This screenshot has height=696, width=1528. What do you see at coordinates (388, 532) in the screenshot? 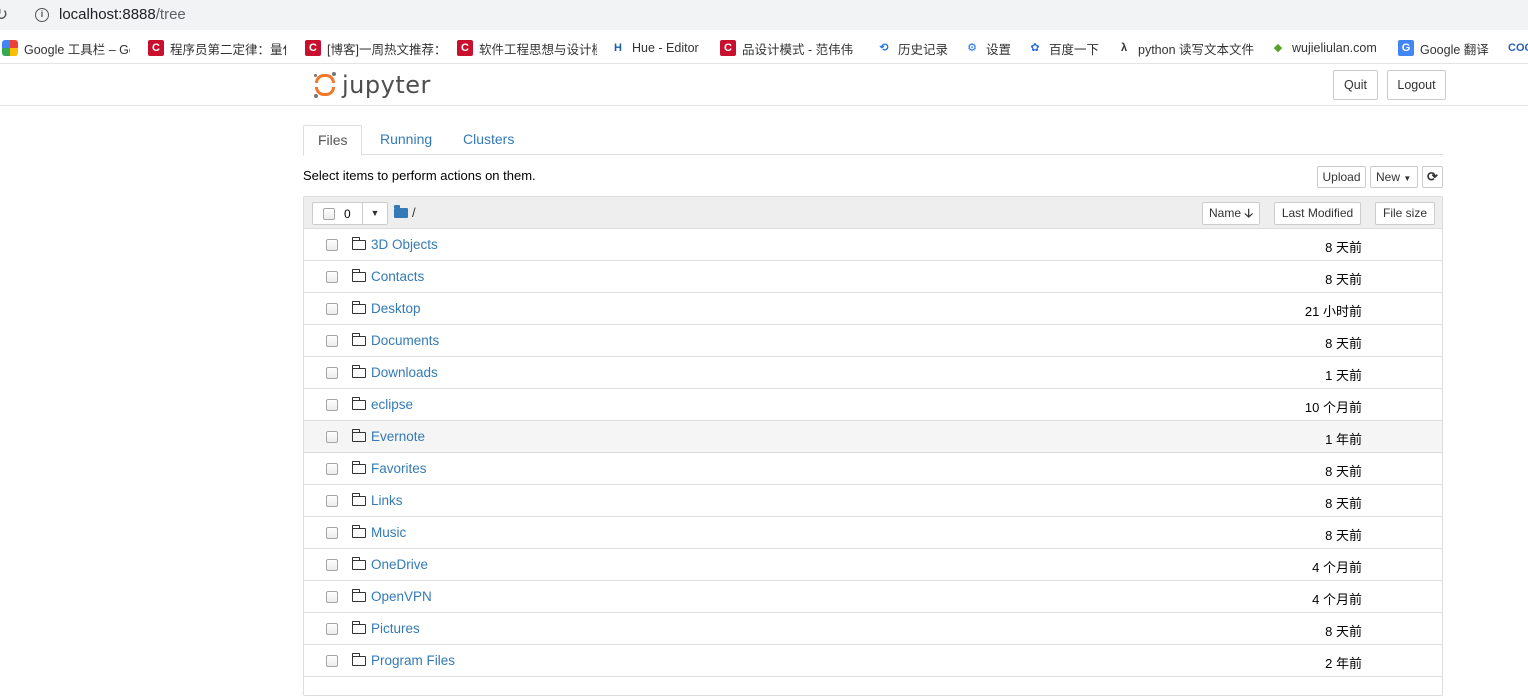
I see `item-name-link: Music` at bounding box center [388, 532].